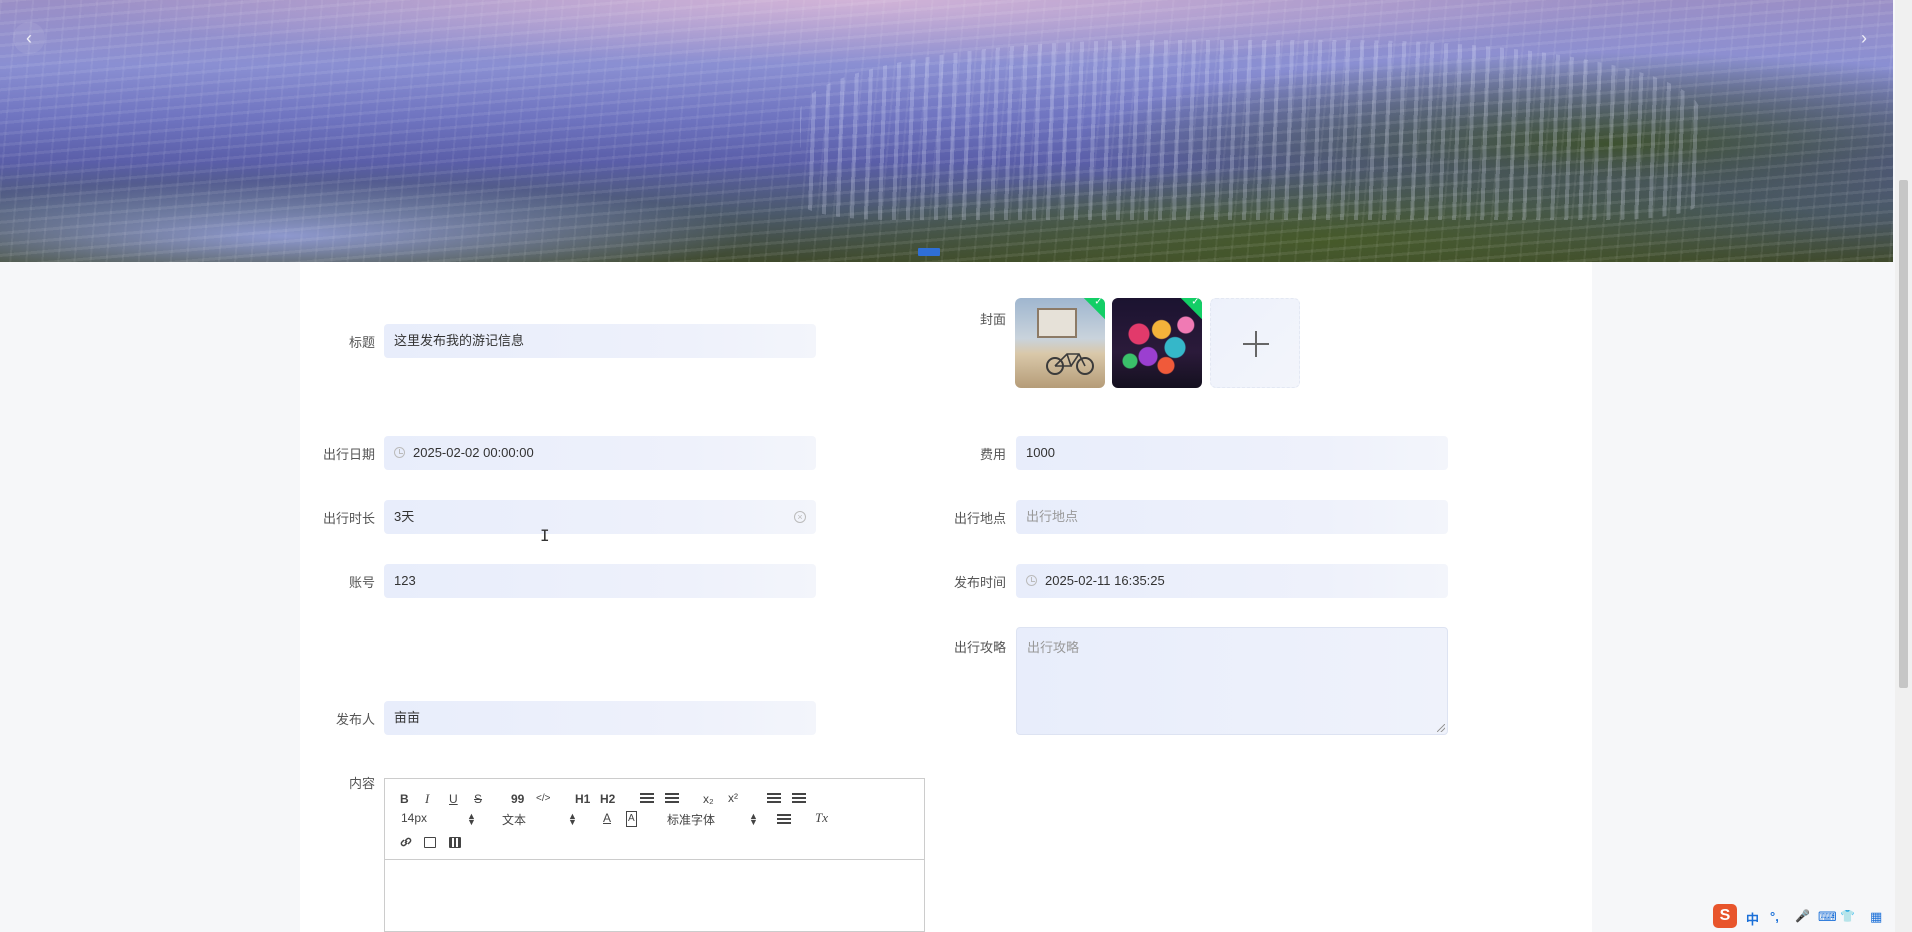  Describe the element at coordinates (348, 454) in the screenshot. I see `travel-date-label: 出行日期` at that location.